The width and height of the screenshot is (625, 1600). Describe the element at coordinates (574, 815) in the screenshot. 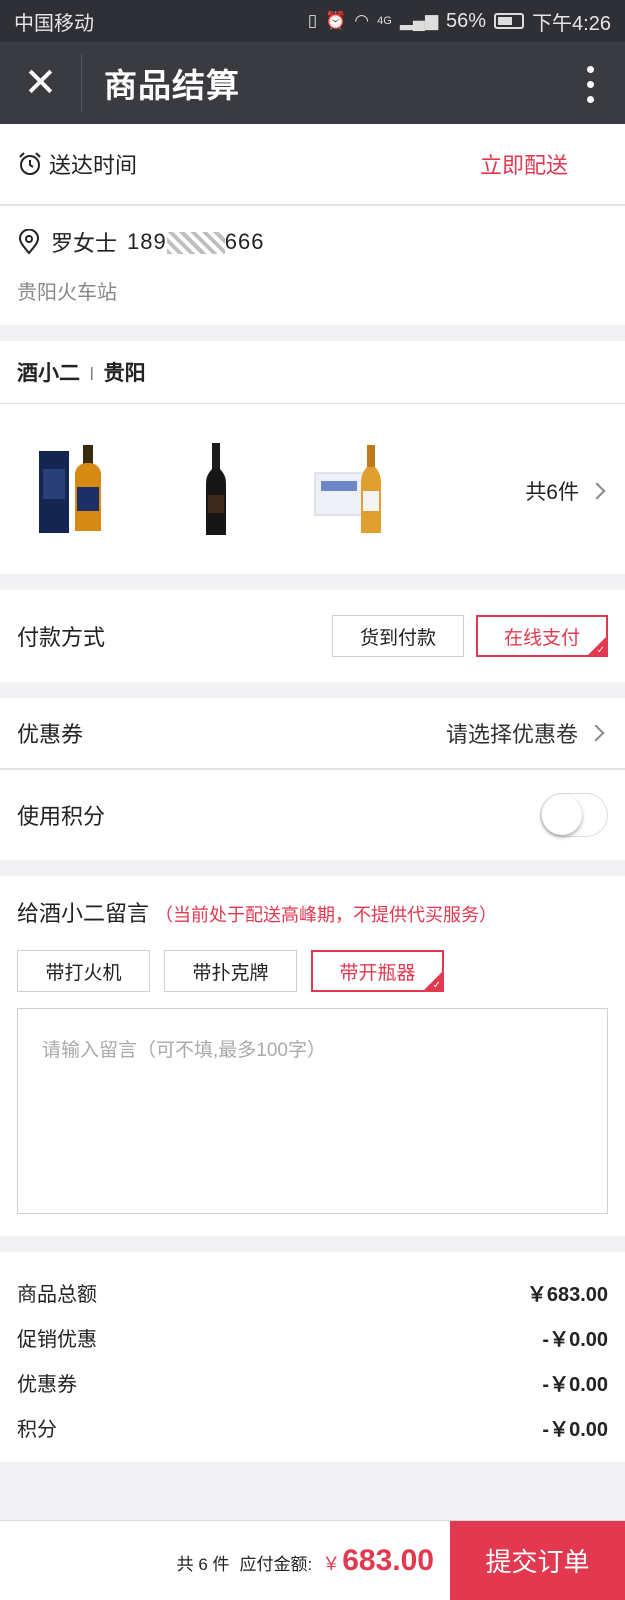

I see `points-toggle` at that location.